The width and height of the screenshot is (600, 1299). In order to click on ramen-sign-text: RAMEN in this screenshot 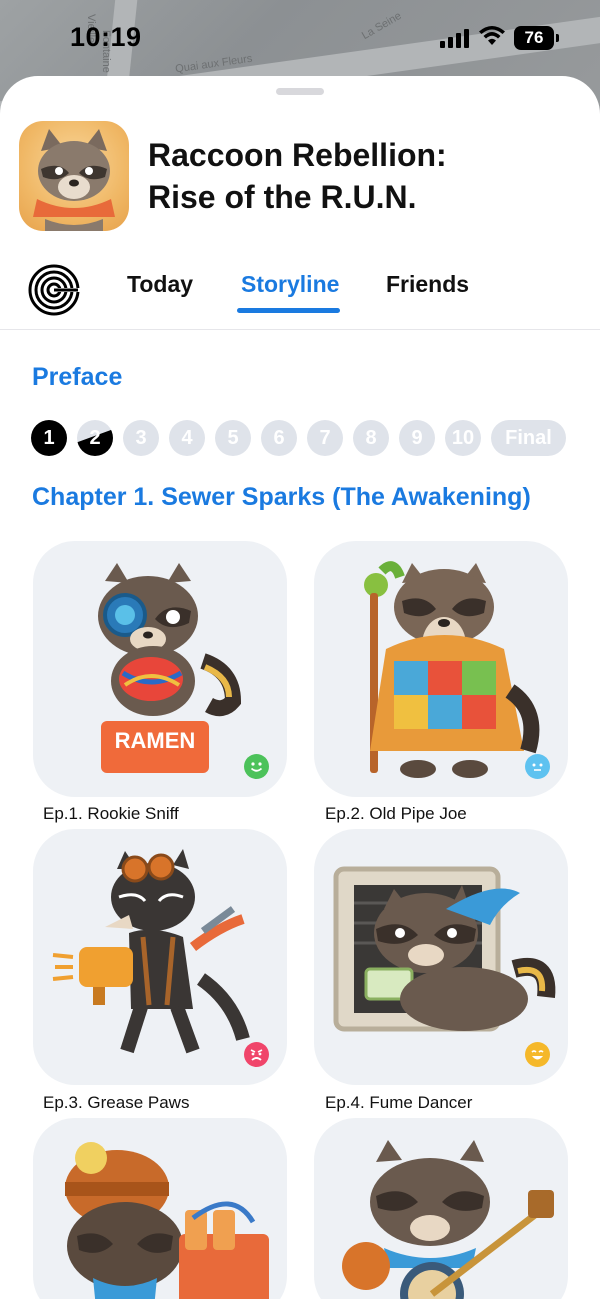, I will do `click(155, 740)`.